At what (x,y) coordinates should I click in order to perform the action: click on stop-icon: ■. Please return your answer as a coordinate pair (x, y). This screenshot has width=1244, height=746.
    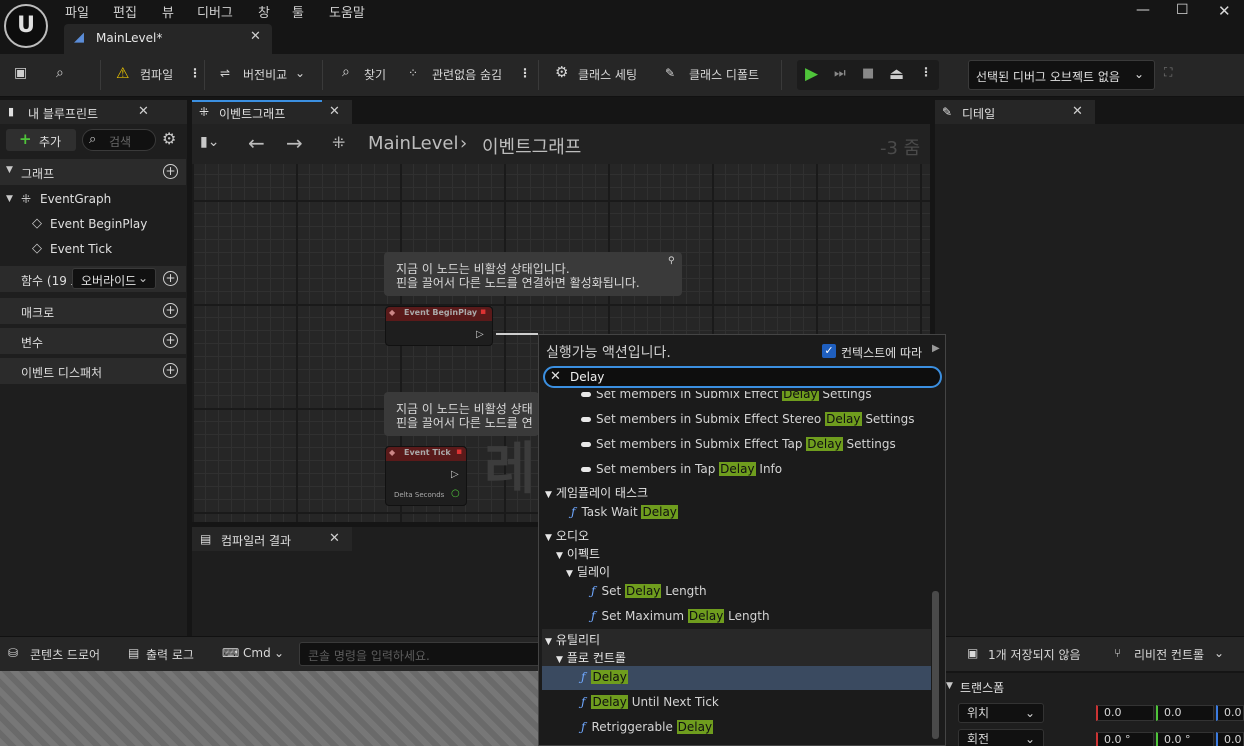
    Looking at the image, I should click on (868, 73).